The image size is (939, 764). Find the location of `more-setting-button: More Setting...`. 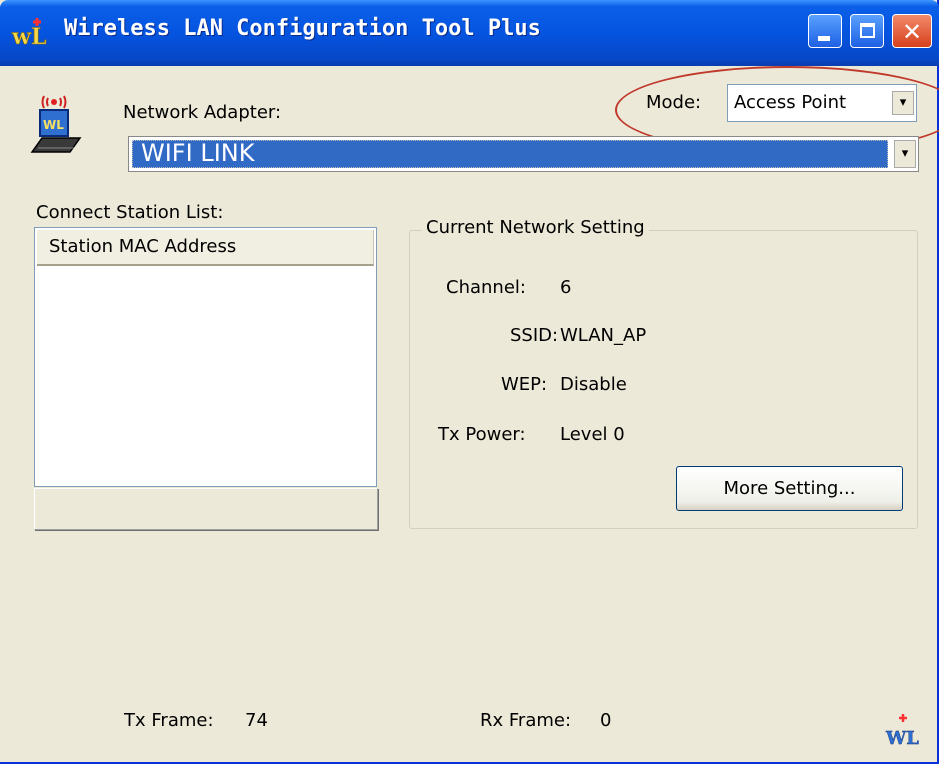

more-setting-button: More Setting... is located at coordinates (789, 488).